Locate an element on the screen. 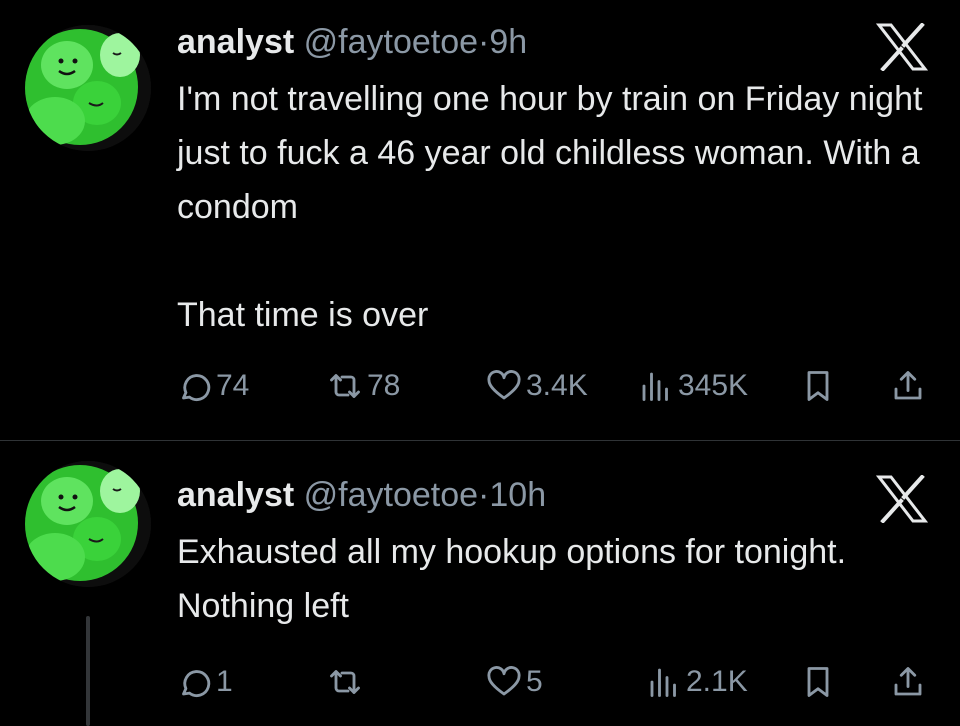 The height and width of the screenshot is (726, 960). like-button: 3.4K is located at coordinates (537, 386).